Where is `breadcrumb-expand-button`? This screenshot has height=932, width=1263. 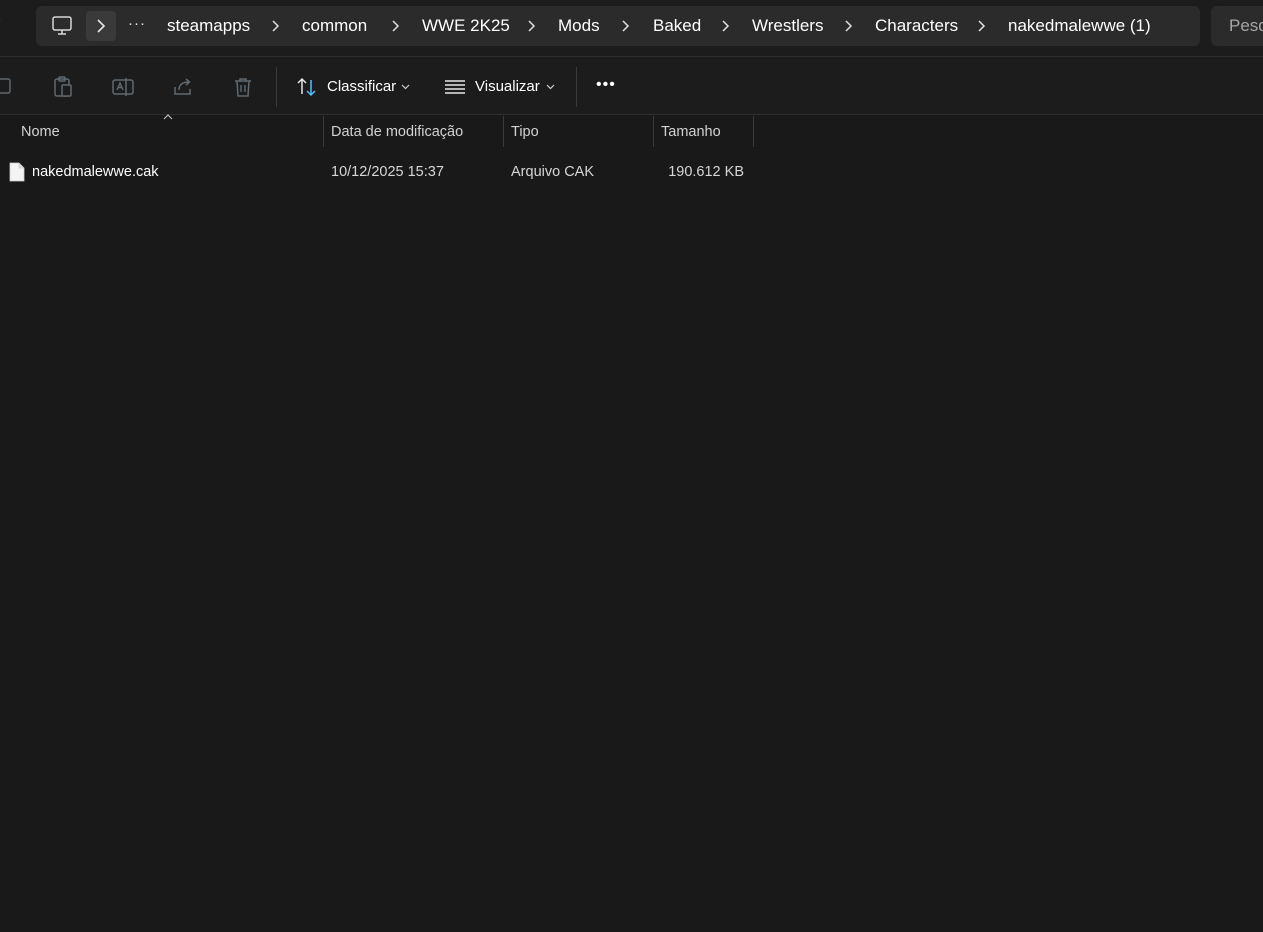
breadcrumb-expand-button is located at coordinates (101, 26).